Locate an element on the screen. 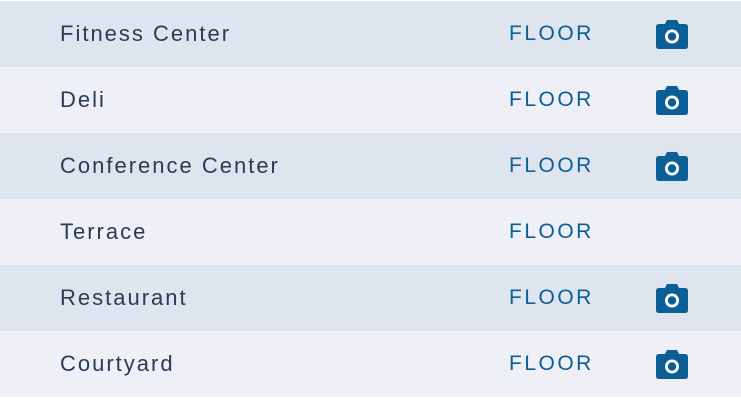  amenity-name: Restaurant is located at coordinates (124, 297).